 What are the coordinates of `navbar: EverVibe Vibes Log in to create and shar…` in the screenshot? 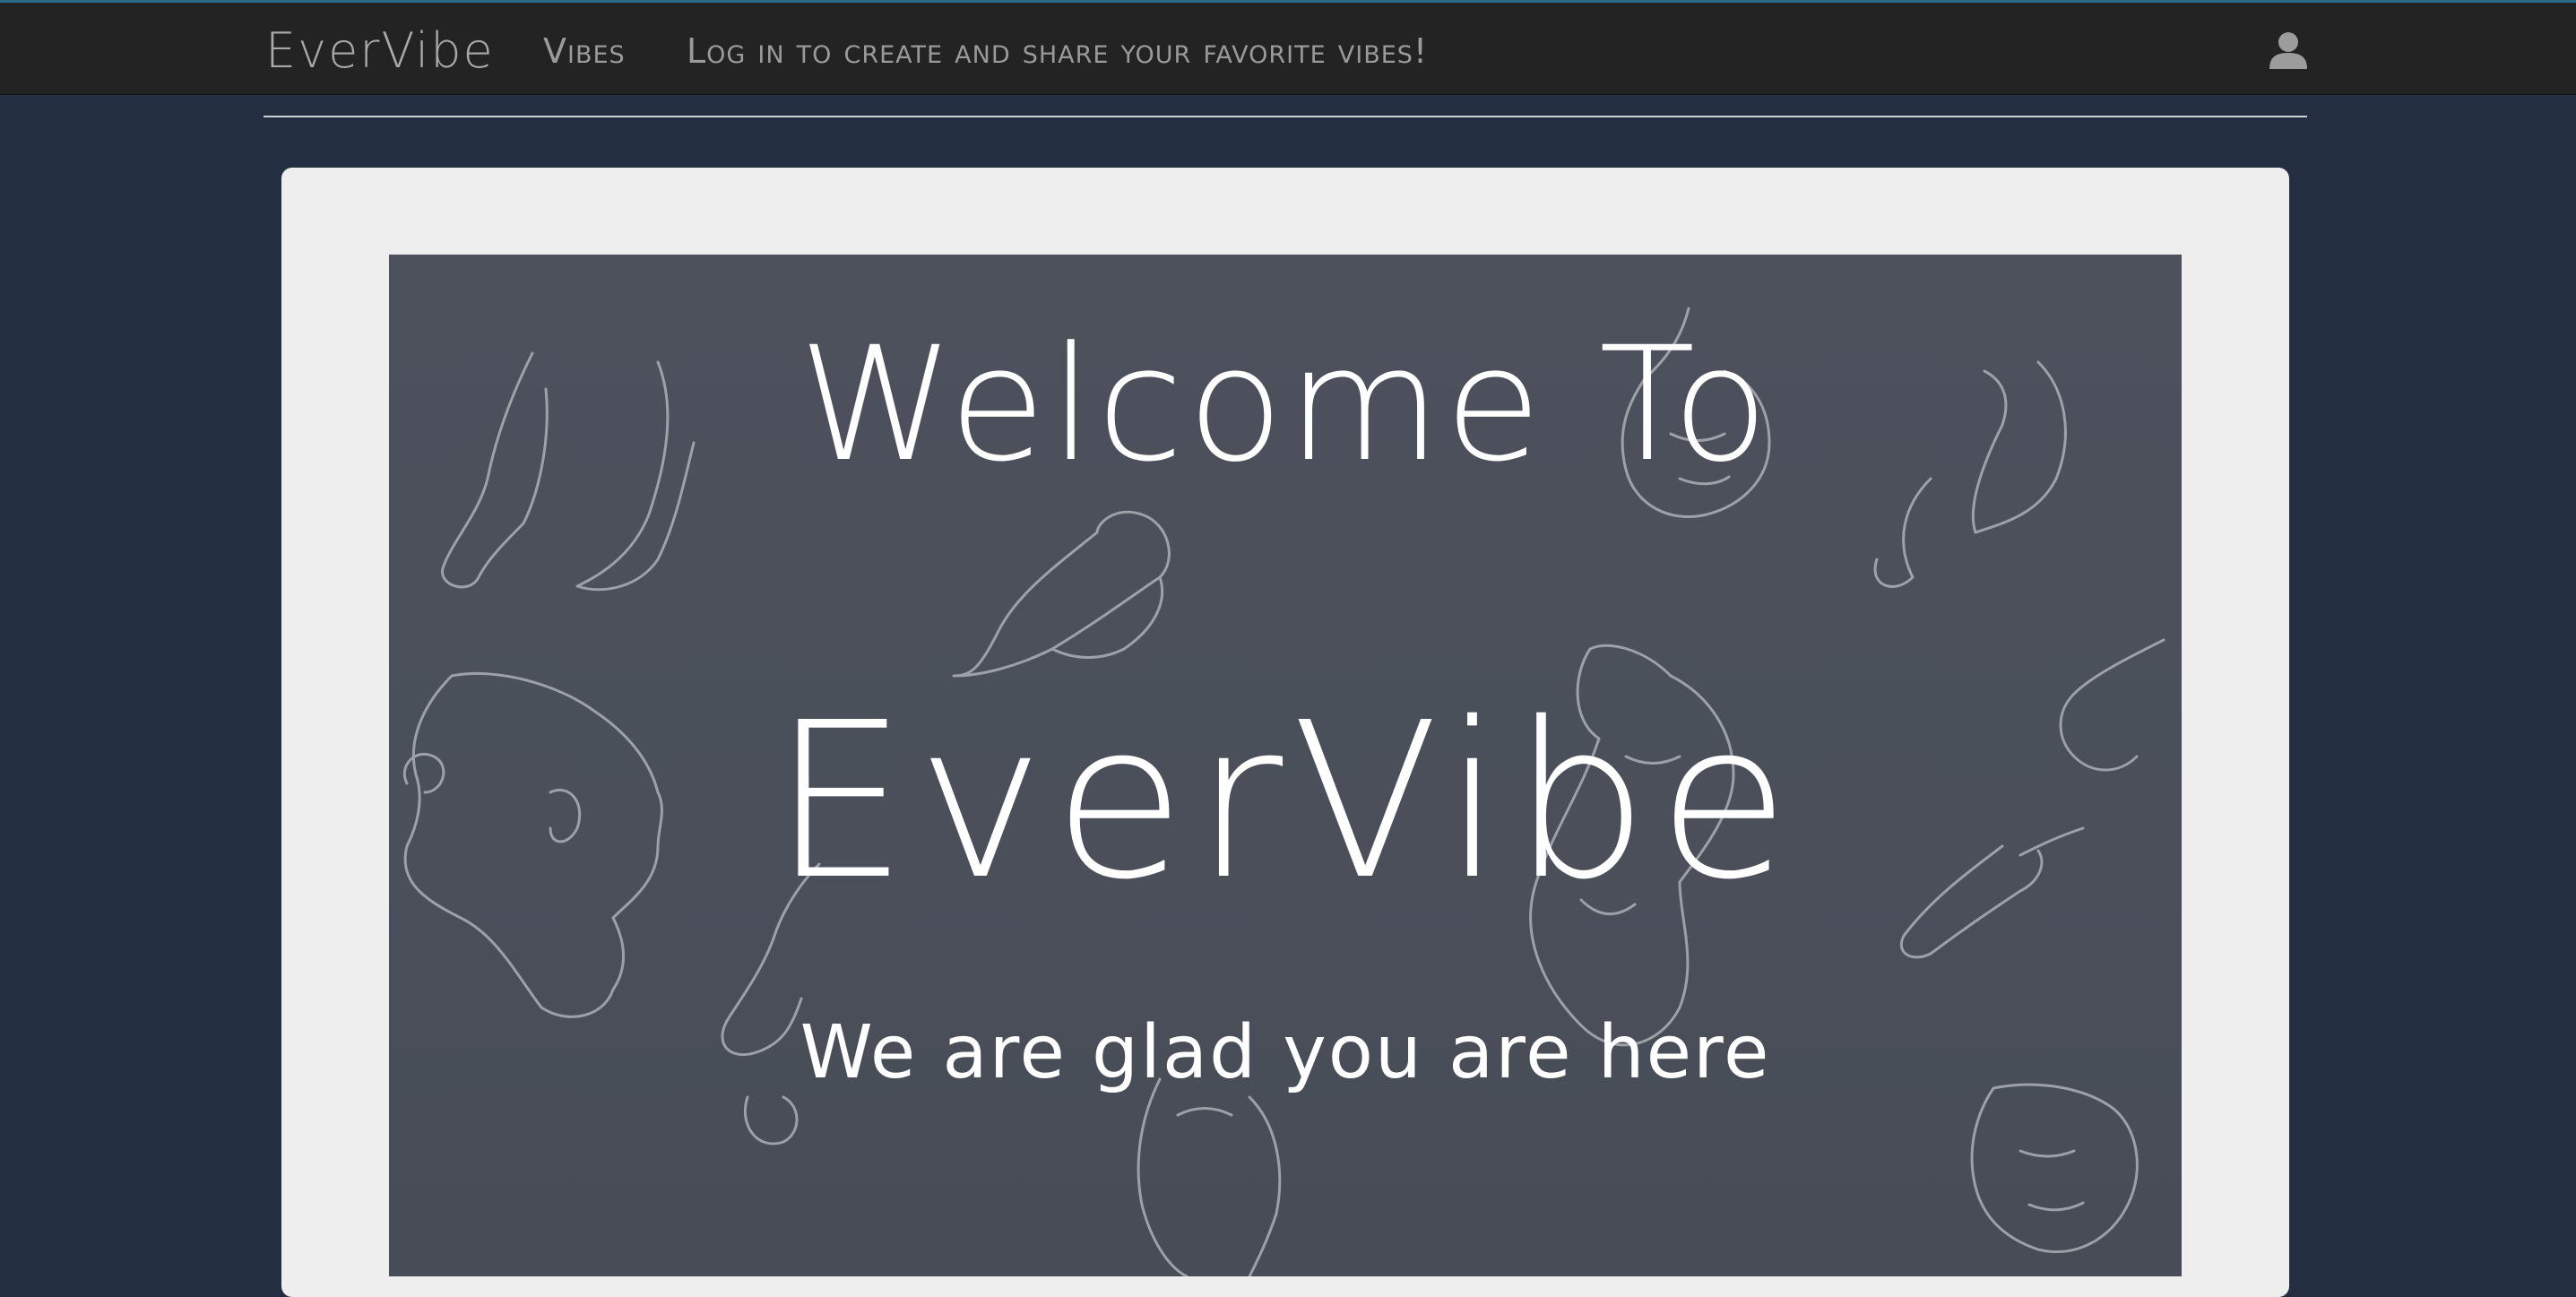 It's located at (1288, 47).